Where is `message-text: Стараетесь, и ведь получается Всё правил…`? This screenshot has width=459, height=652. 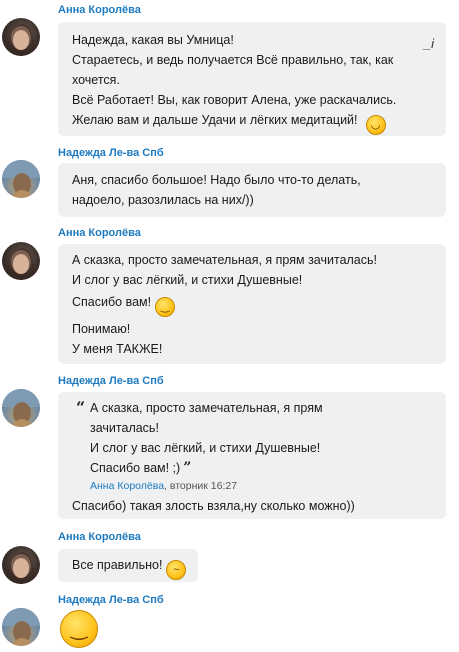
message-text: Стараетесь, и ведь получается Всё правил… is located at coordinates (233, 60).